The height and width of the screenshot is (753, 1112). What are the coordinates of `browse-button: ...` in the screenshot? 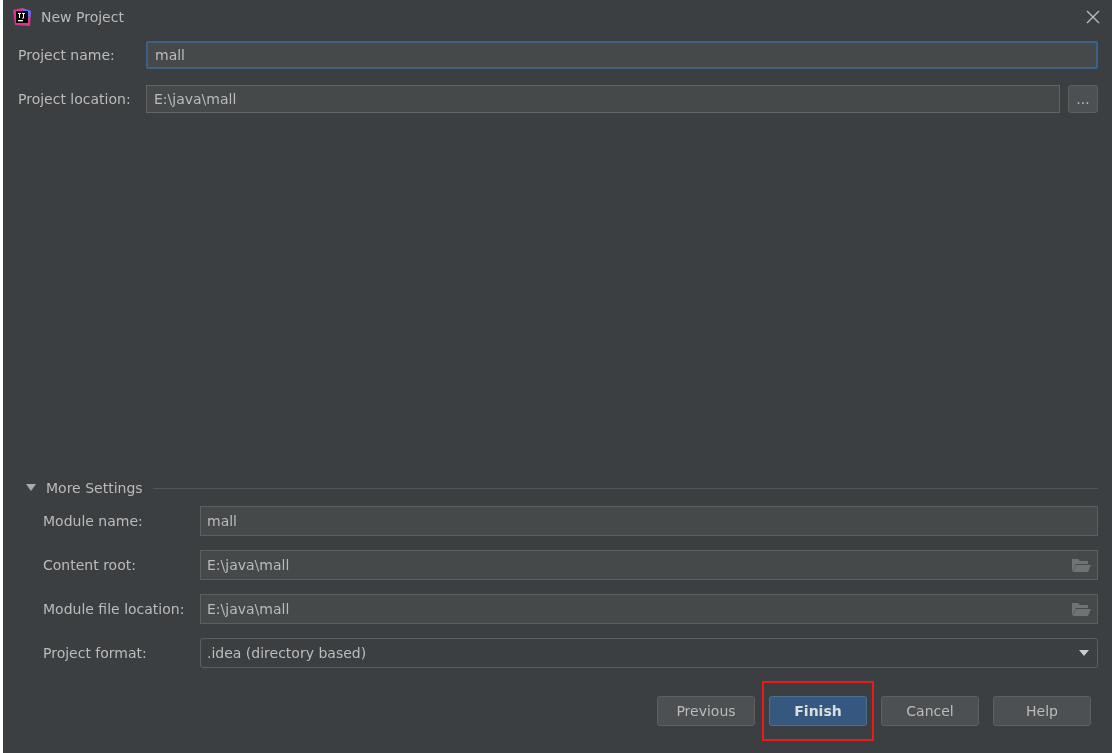 It's located at (1083, 99).